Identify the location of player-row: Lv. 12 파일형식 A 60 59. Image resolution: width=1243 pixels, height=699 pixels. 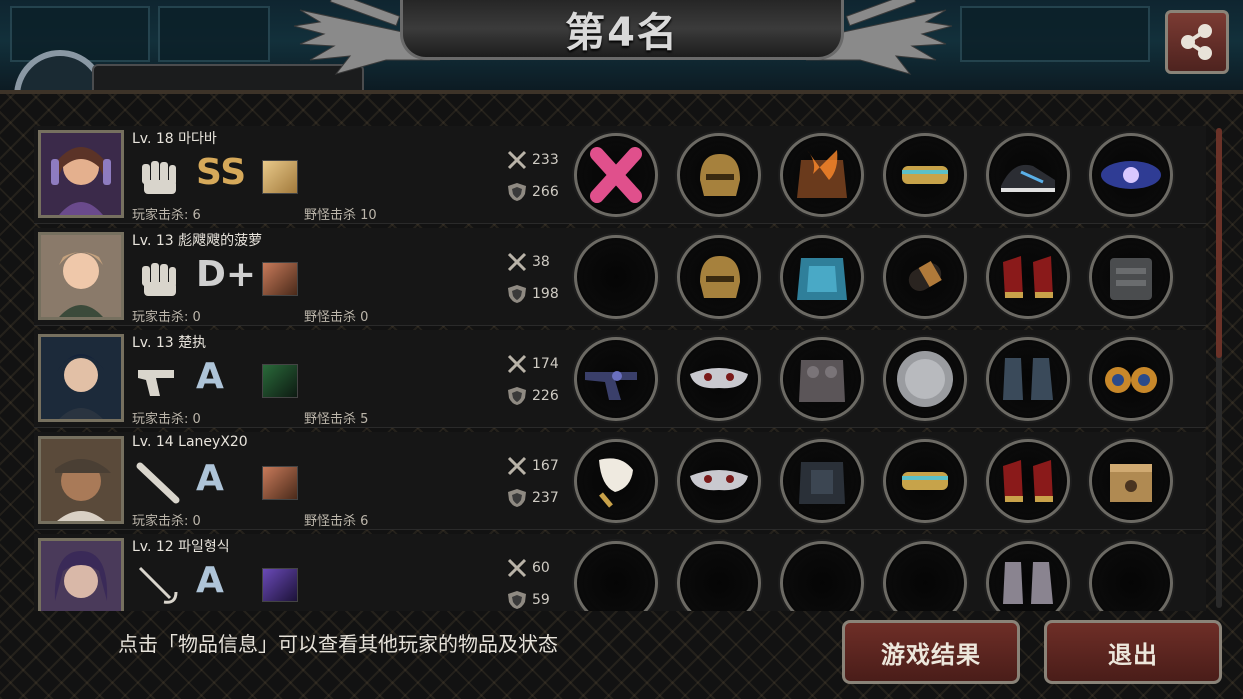
(620, 572).